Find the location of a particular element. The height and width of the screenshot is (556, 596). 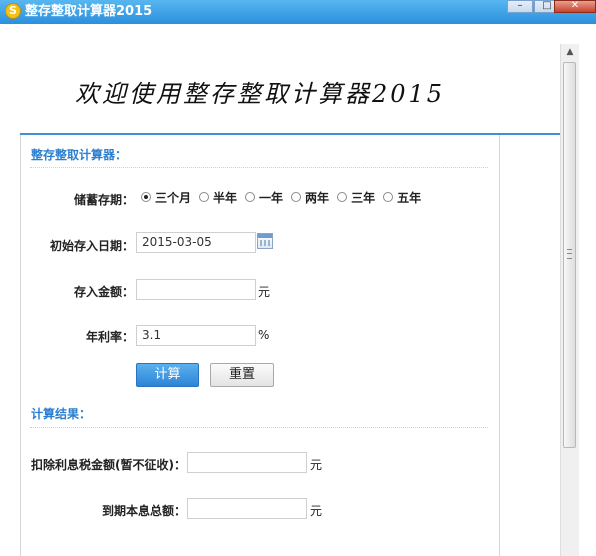

rate-unit: % is located at coordinates (264, 335).